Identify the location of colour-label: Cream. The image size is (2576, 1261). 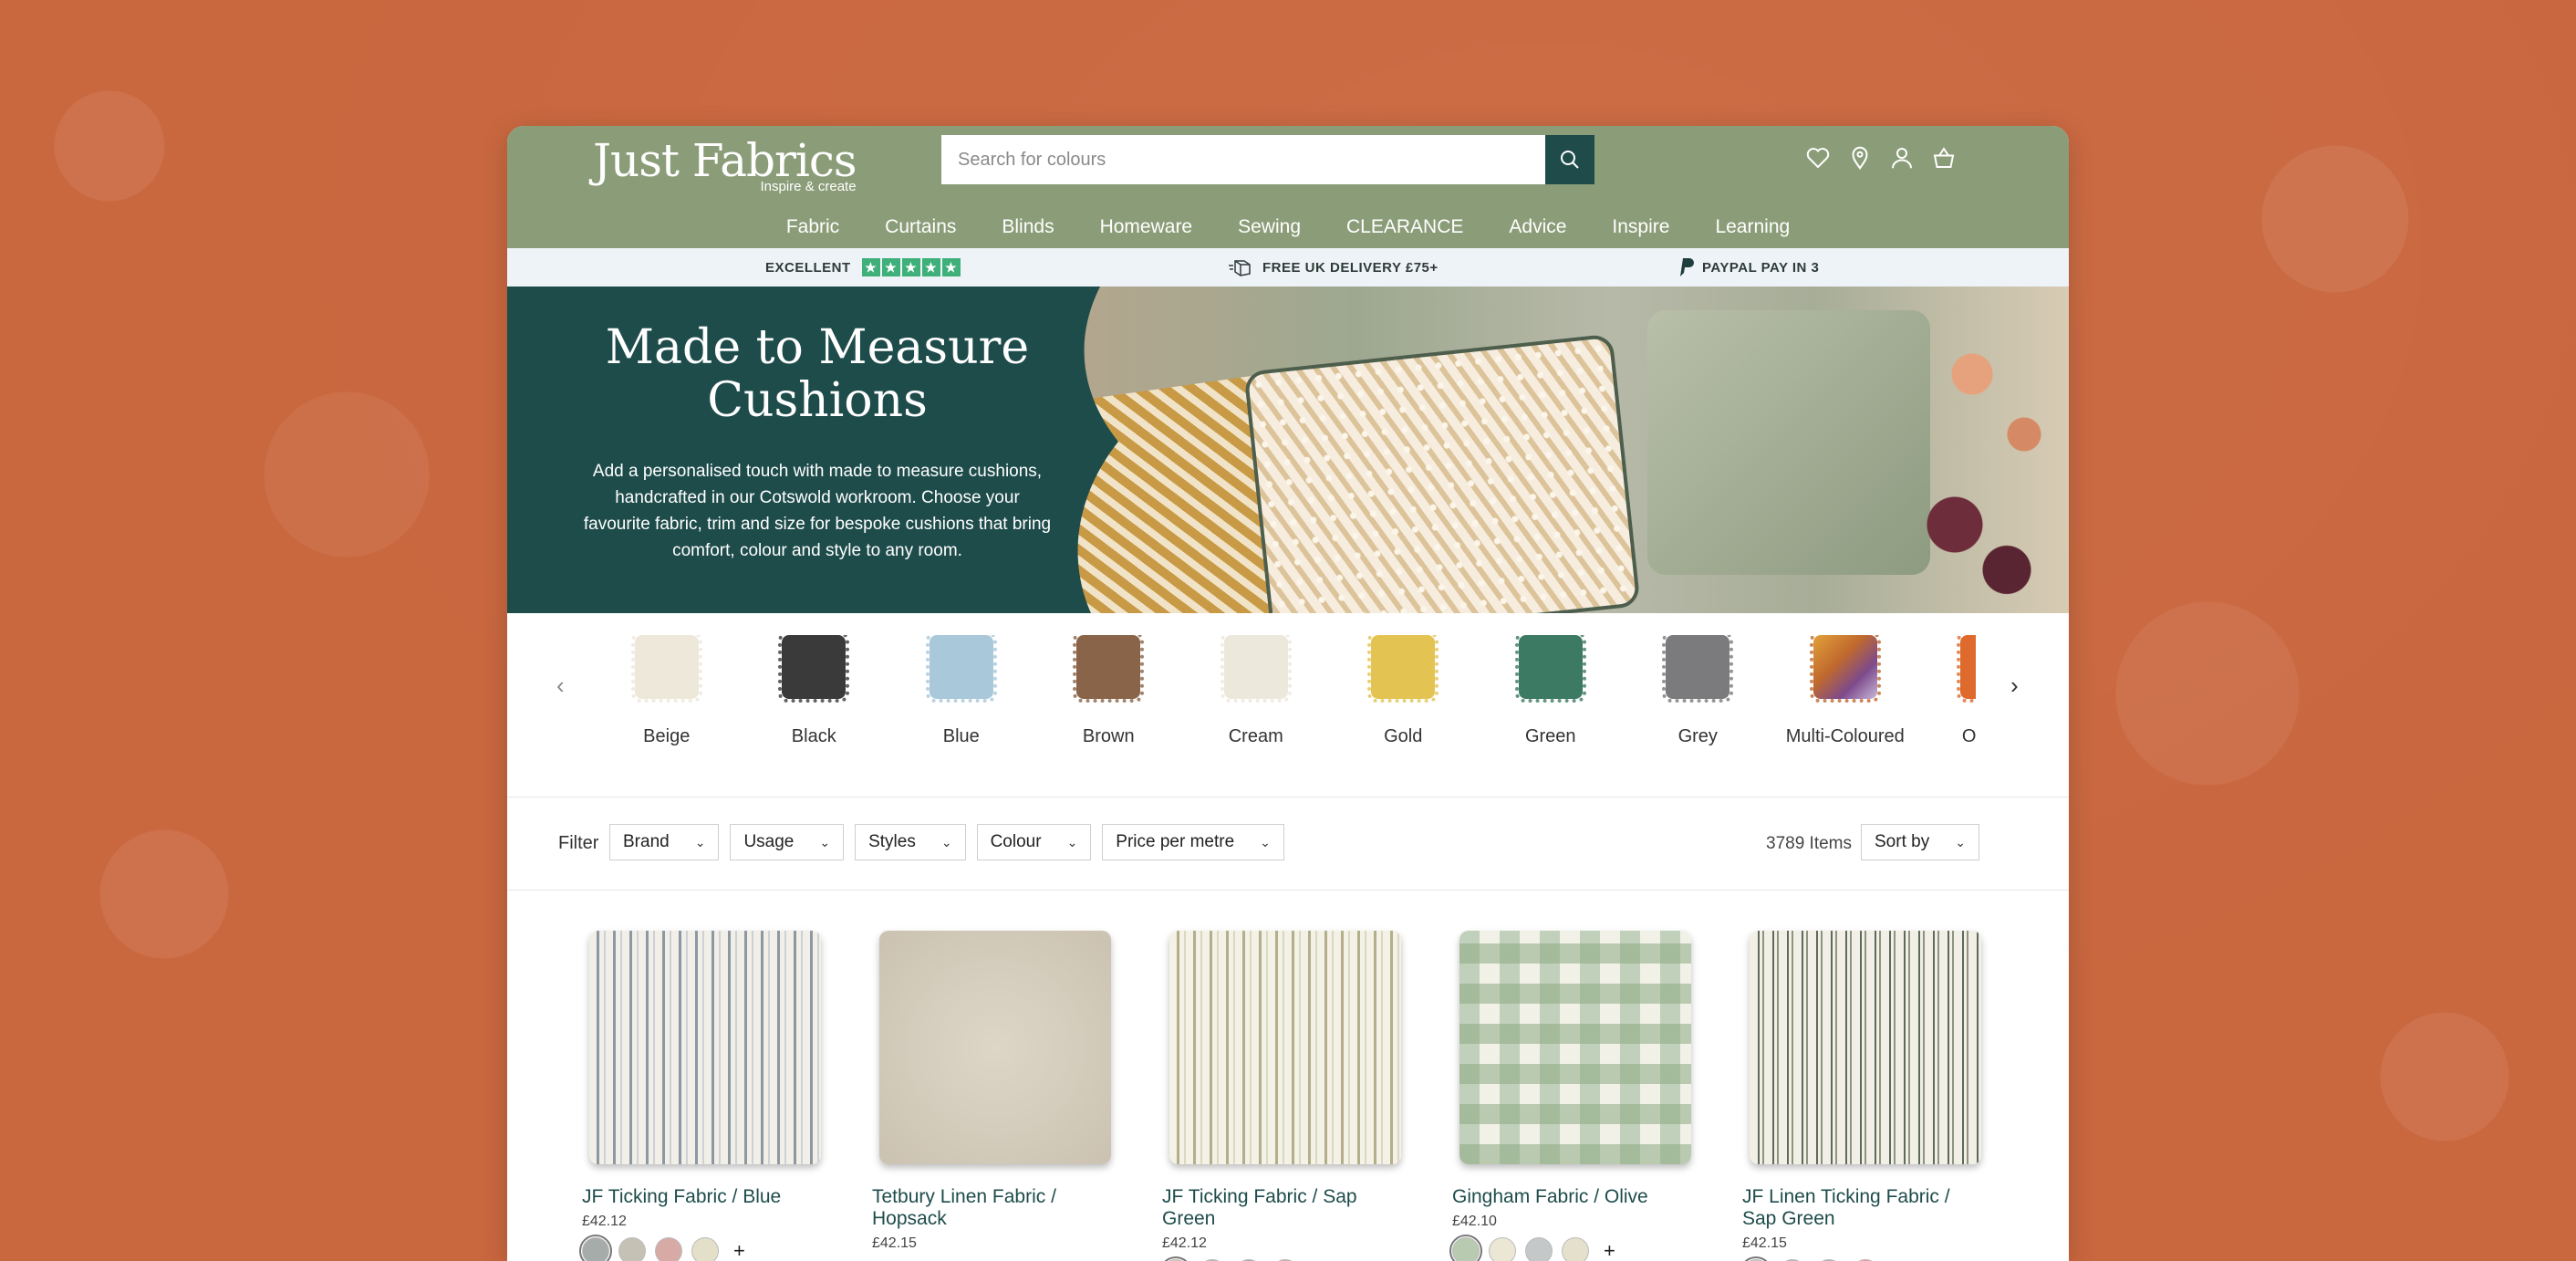
(1255, 736).